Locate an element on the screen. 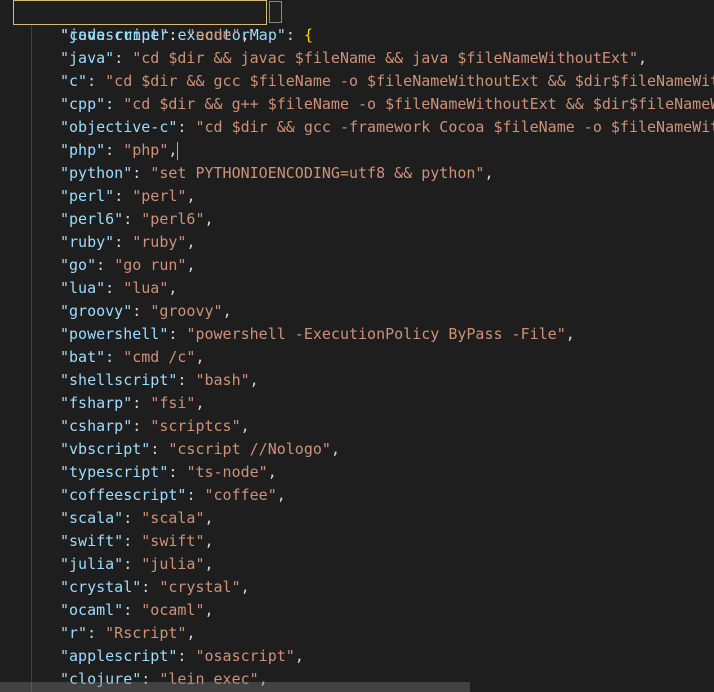 The image size is (714, 692). code-line-entry: "go": "go run", is located at coordinates (387, 265).